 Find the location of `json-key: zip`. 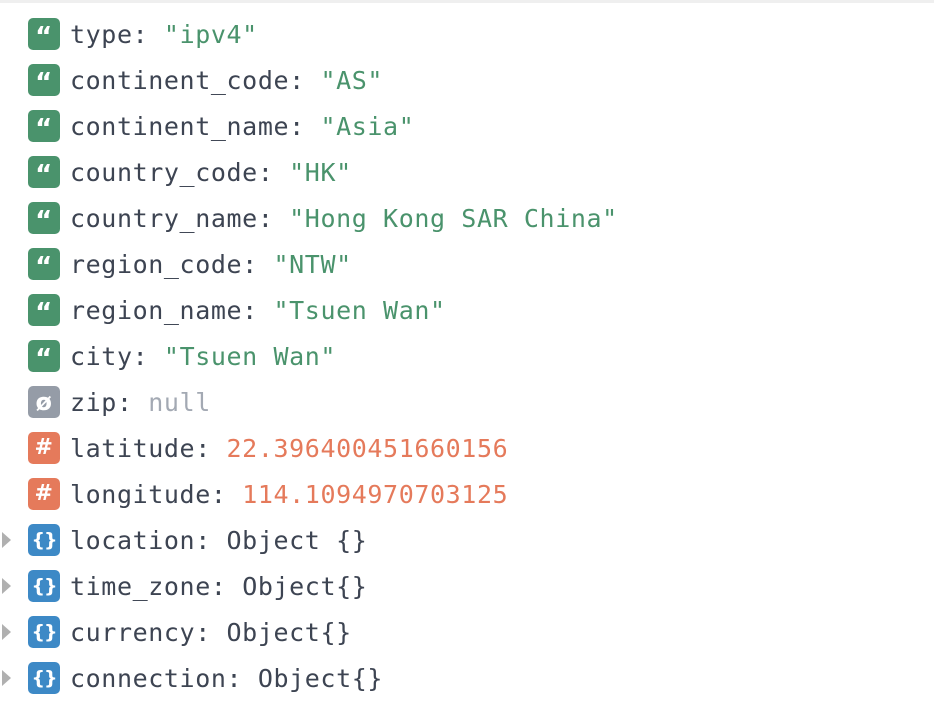

json-key: zip is located at coordinates (93, 402).